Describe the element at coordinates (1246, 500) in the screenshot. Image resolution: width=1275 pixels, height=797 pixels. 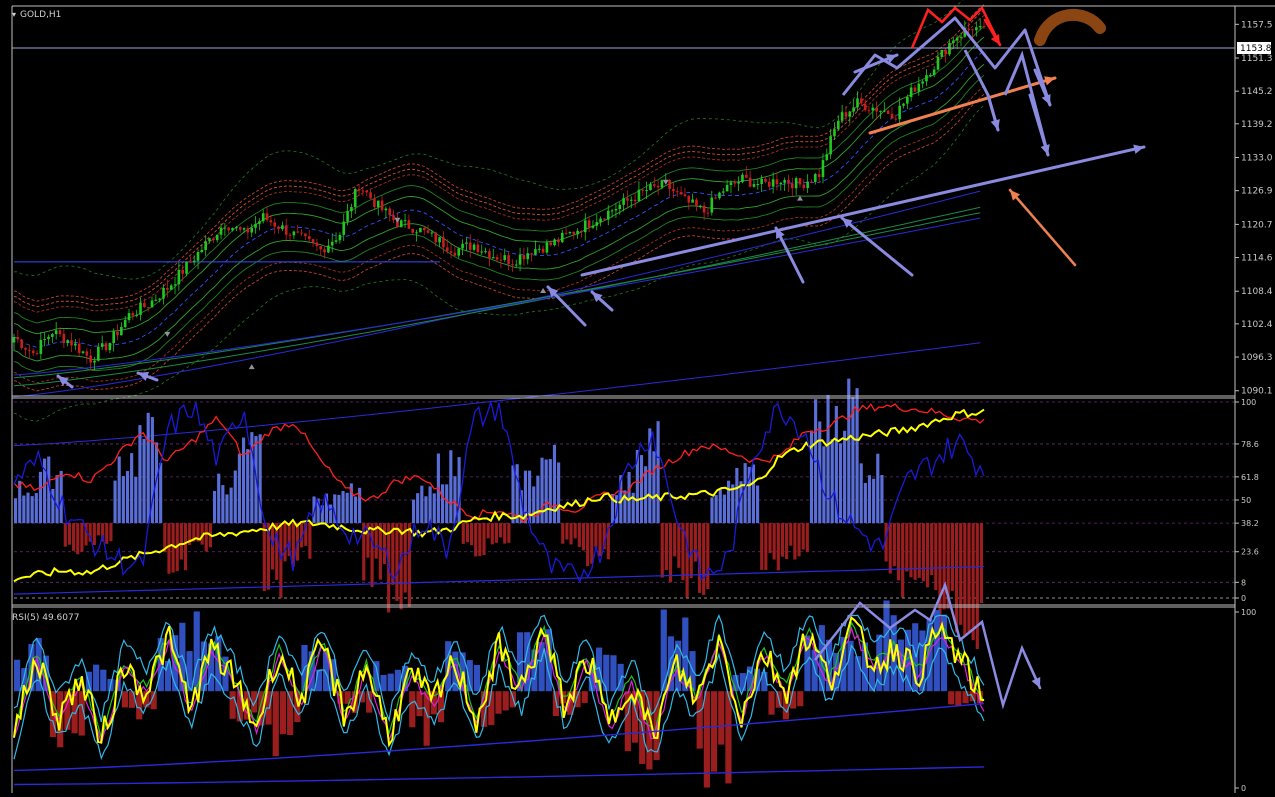
I see `oscillator-tick-label: 50` at that location.